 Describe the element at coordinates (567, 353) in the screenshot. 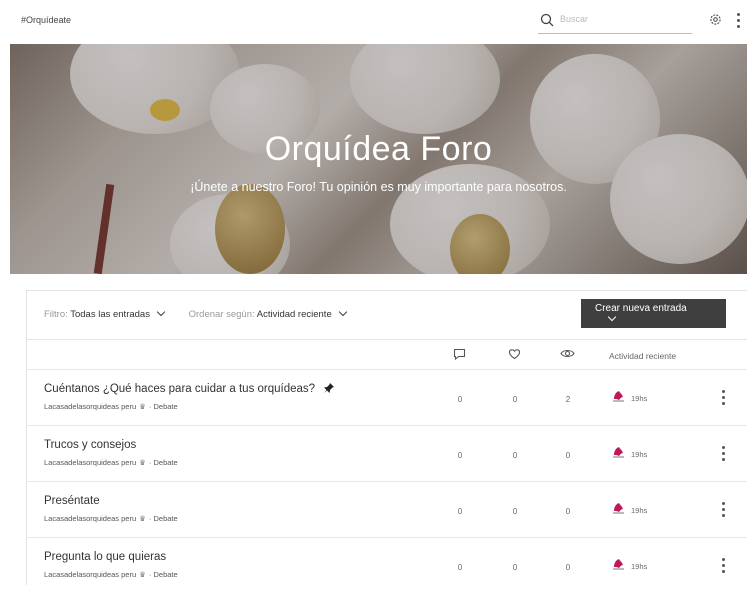

I see `views-icon` at that location.